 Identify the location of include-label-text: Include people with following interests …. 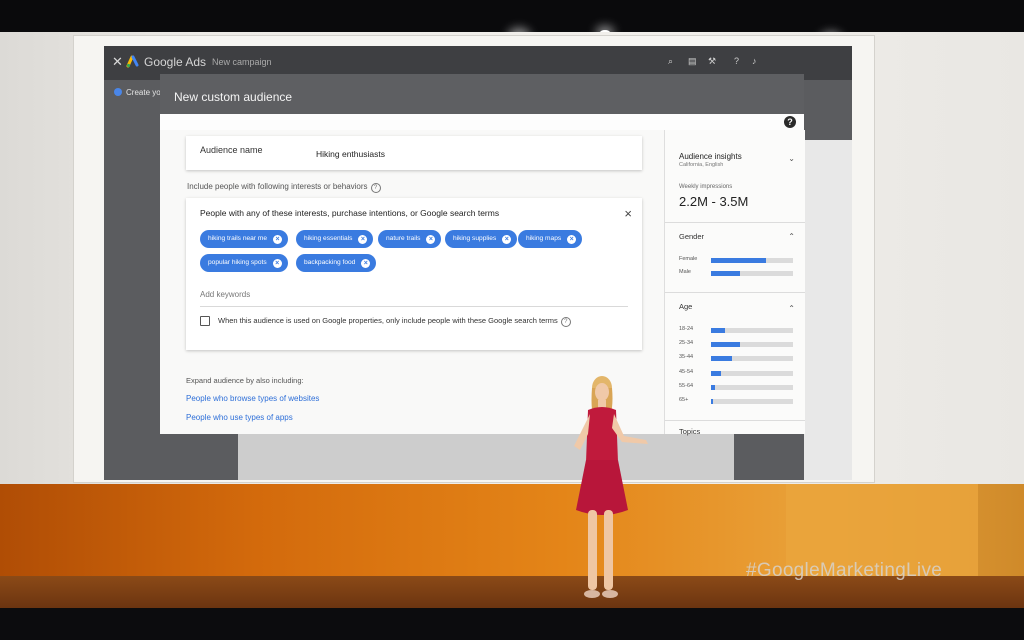
(277, 186).